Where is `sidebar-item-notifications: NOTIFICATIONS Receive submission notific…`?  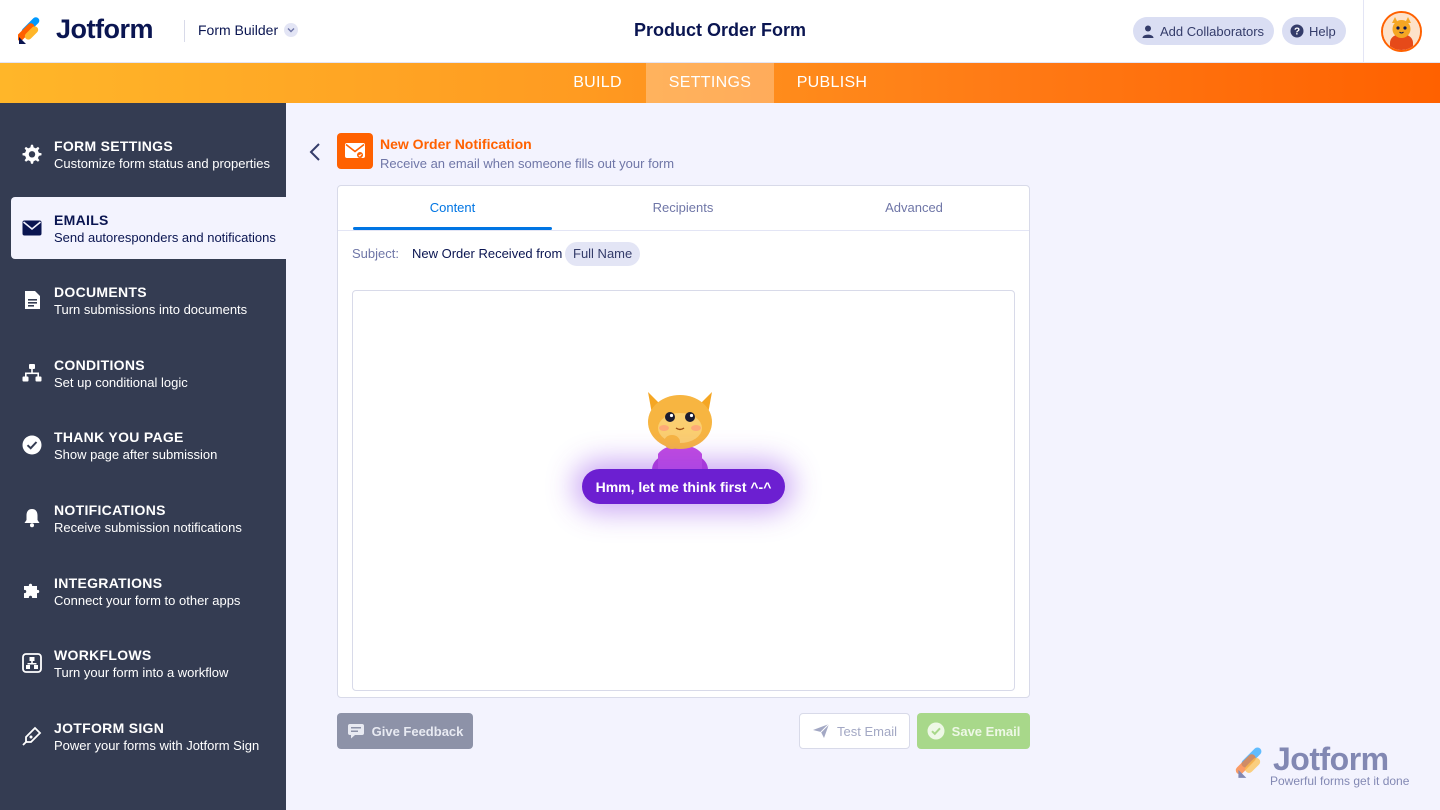
sidebar-item-notifications: NOTIFICATIONS Receive submission notific… is located at coordinates (143, 518).